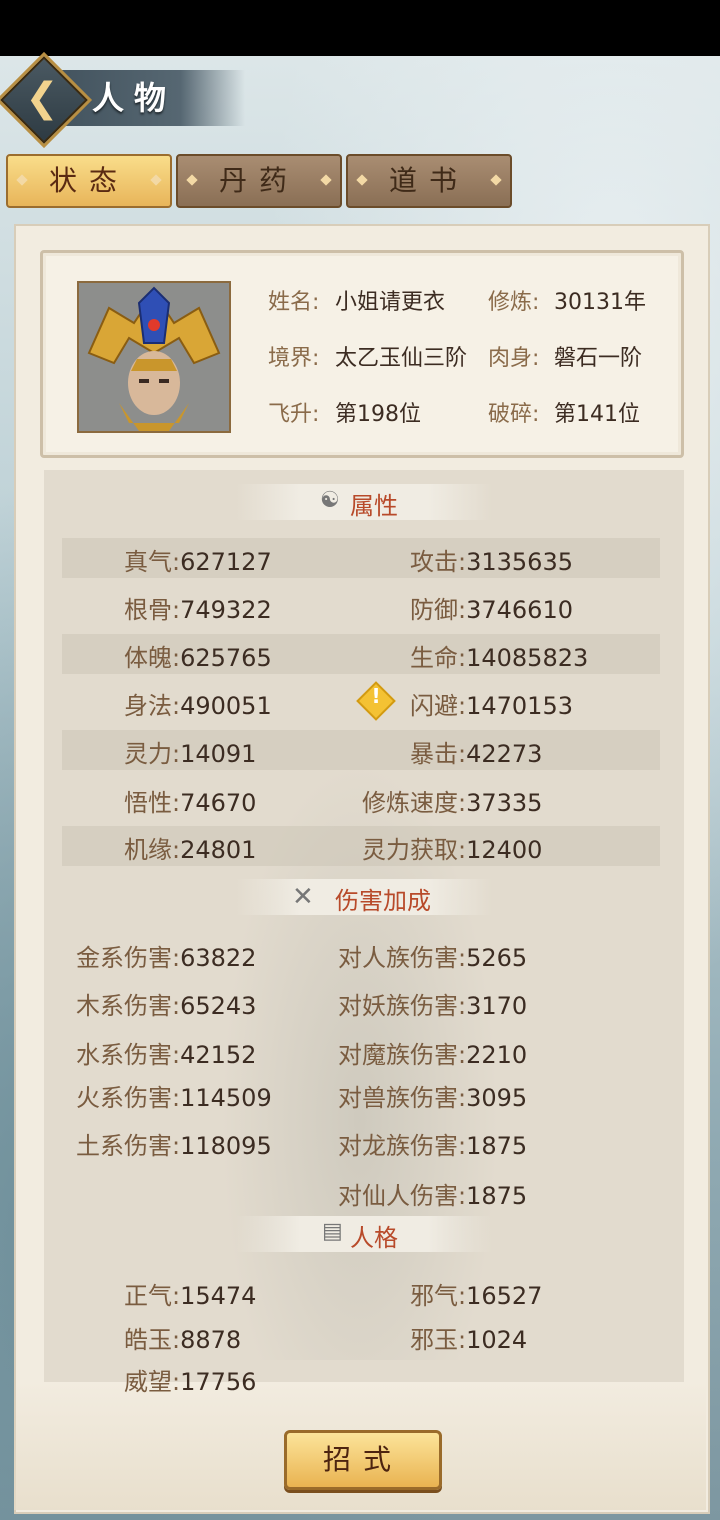 This screenshot has height=1520, width=720. I want to click on stat-value: 625765, so click(226, 658).